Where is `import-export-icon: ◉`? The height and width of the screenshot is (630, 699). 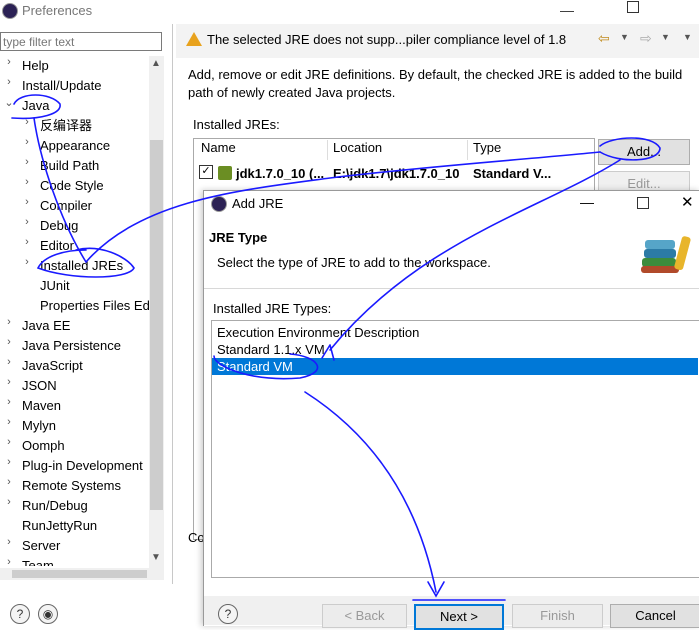
import-export-icon: ◉ is located at coordinates (48, 614).